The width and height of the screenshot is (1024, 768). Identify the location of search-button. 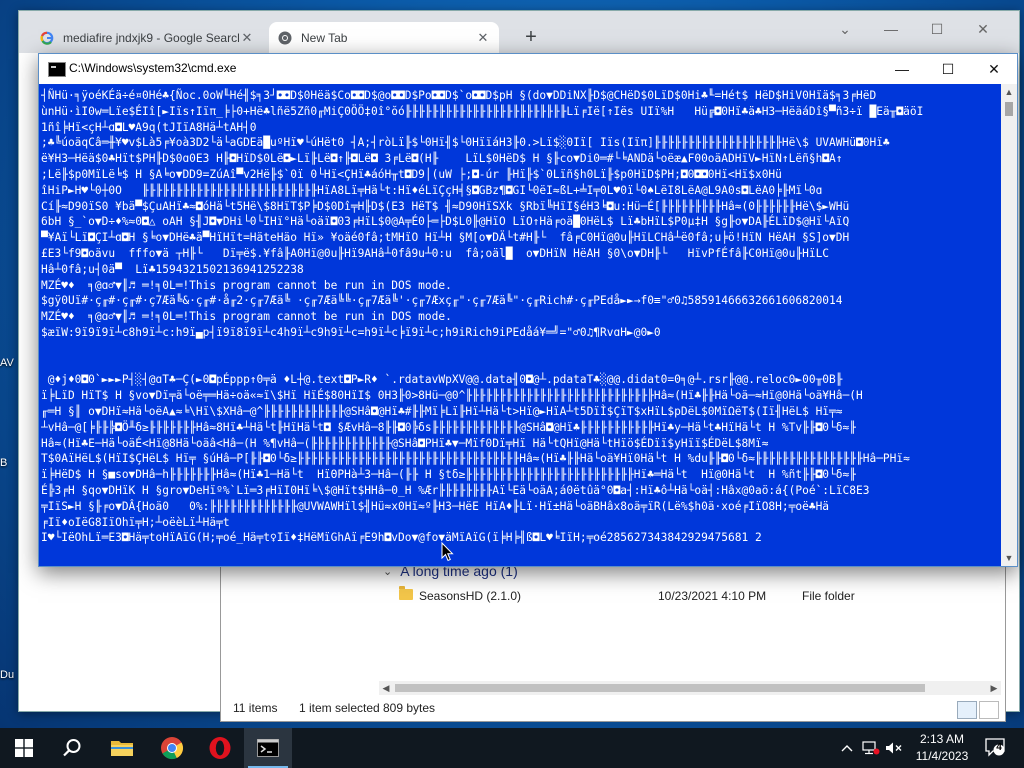
(72, 748).